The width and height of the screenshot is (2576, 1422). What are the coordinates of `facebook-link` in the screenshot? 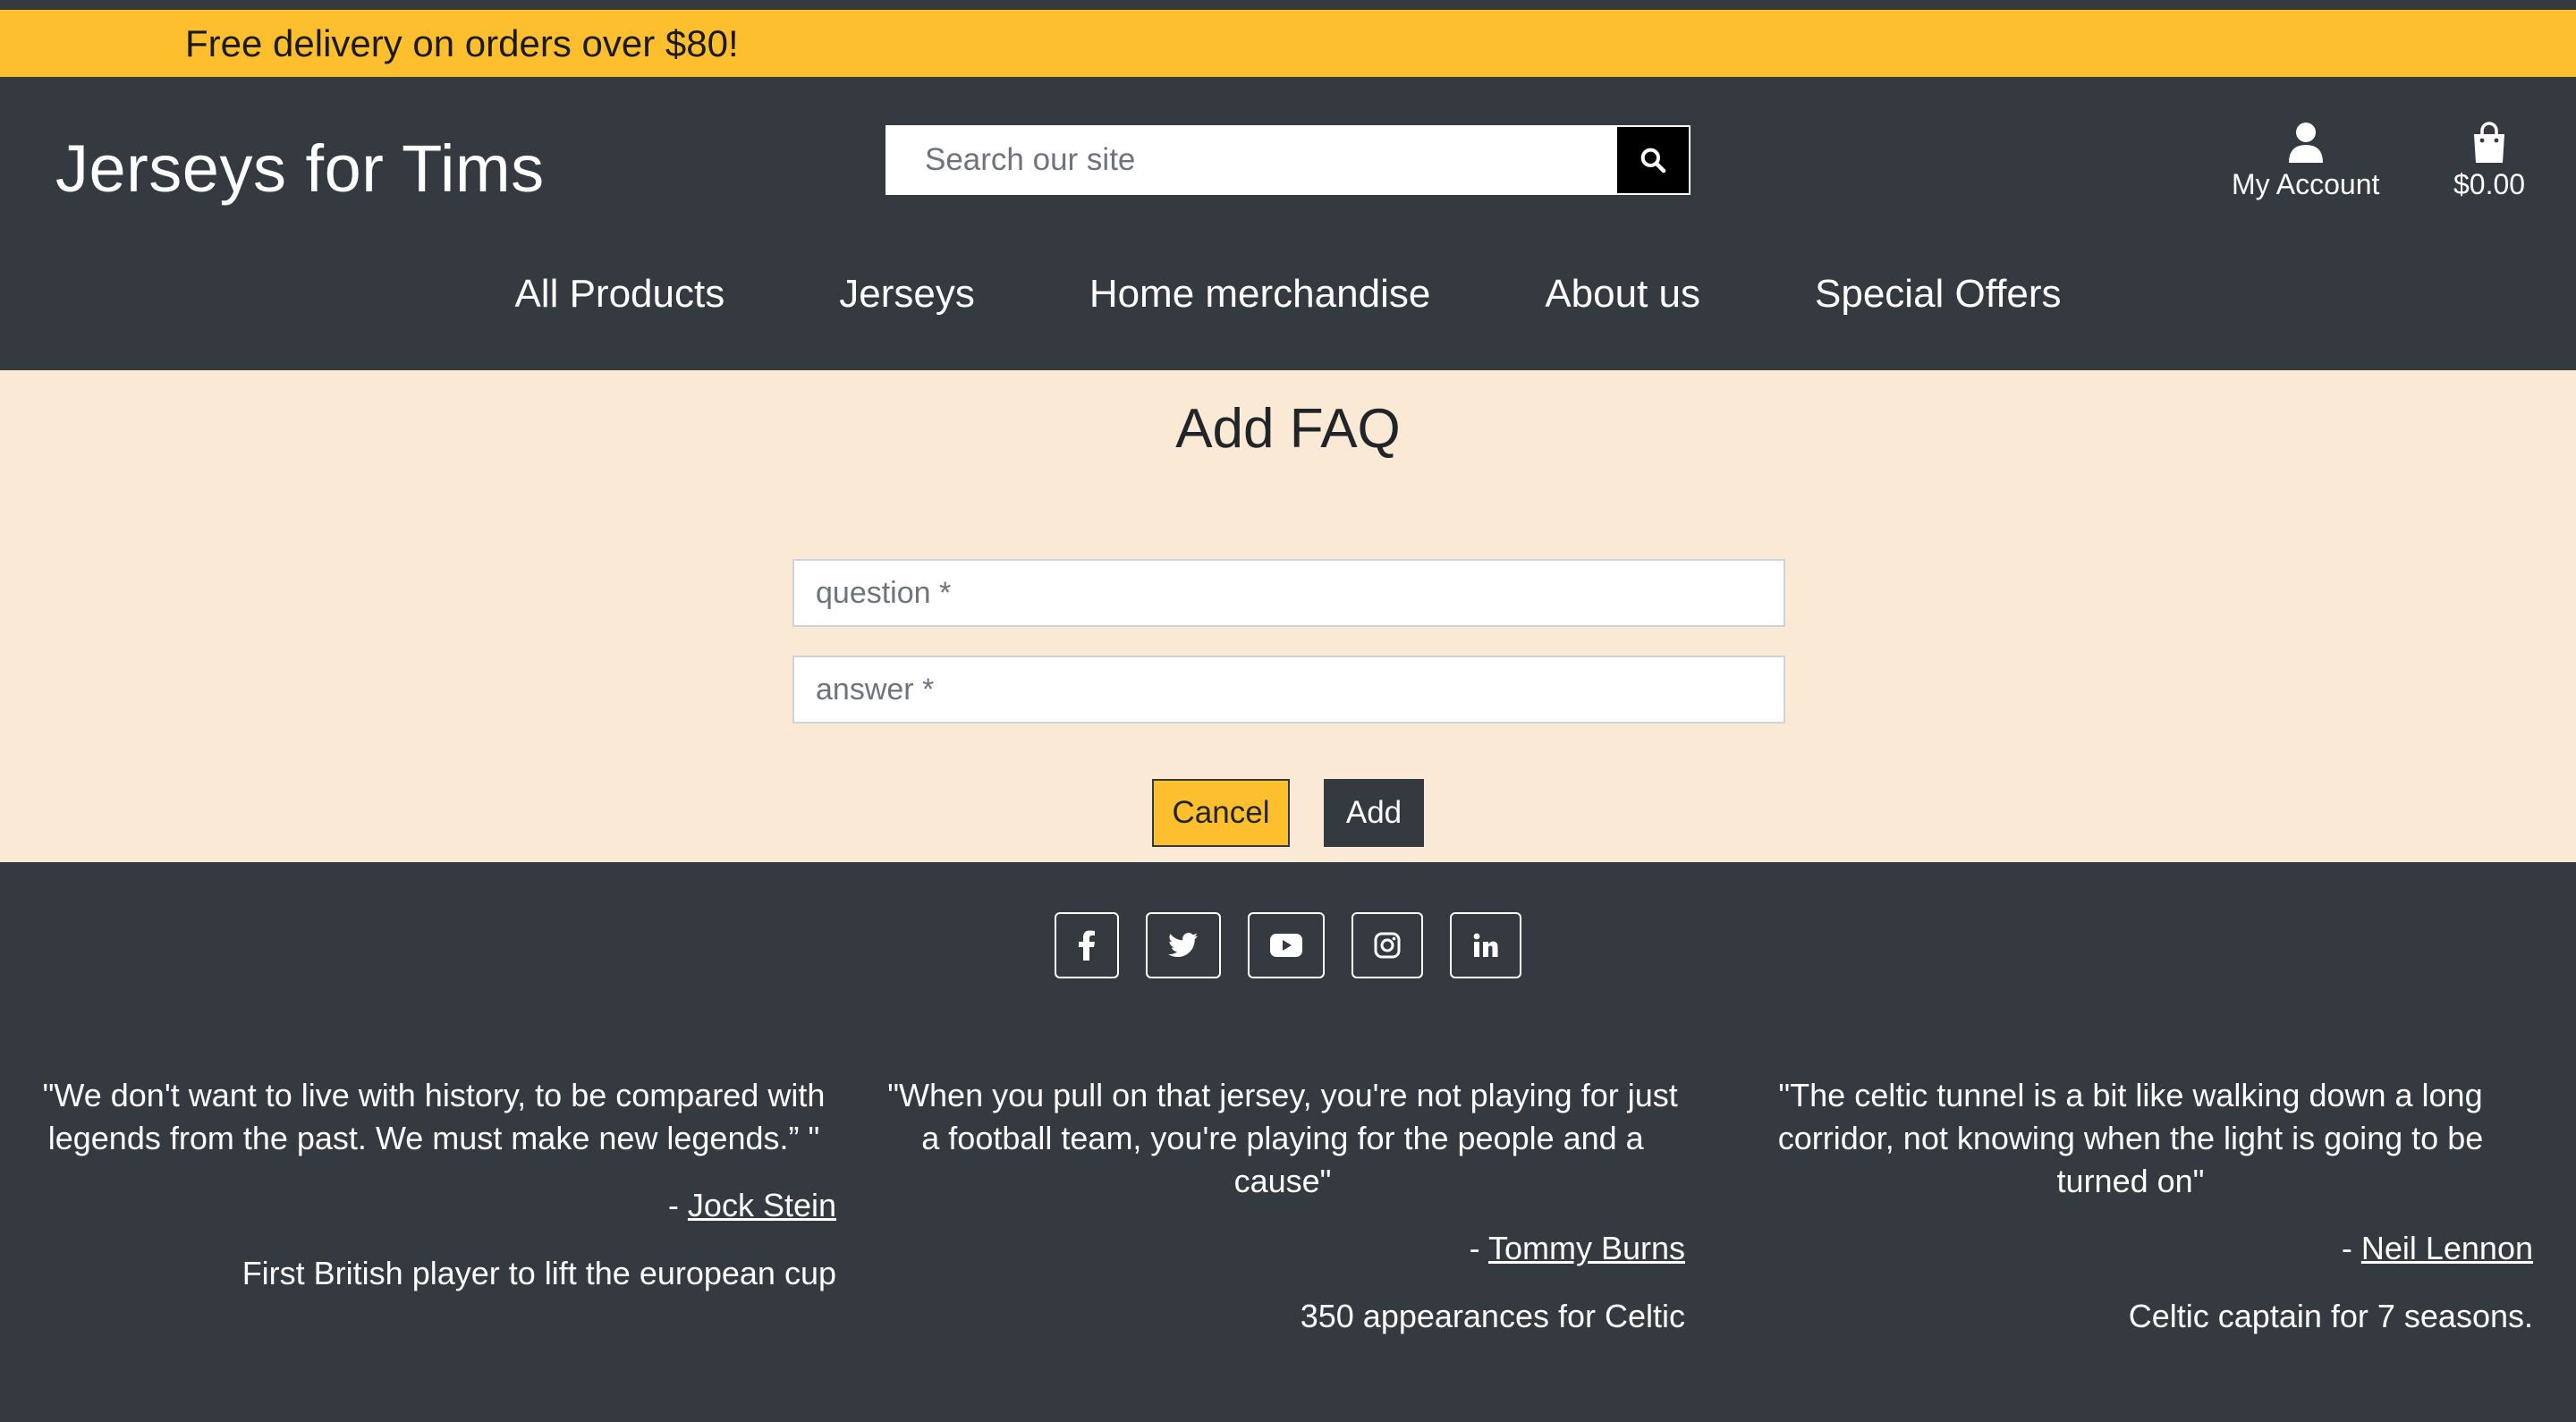 It's located at (1087, 945).